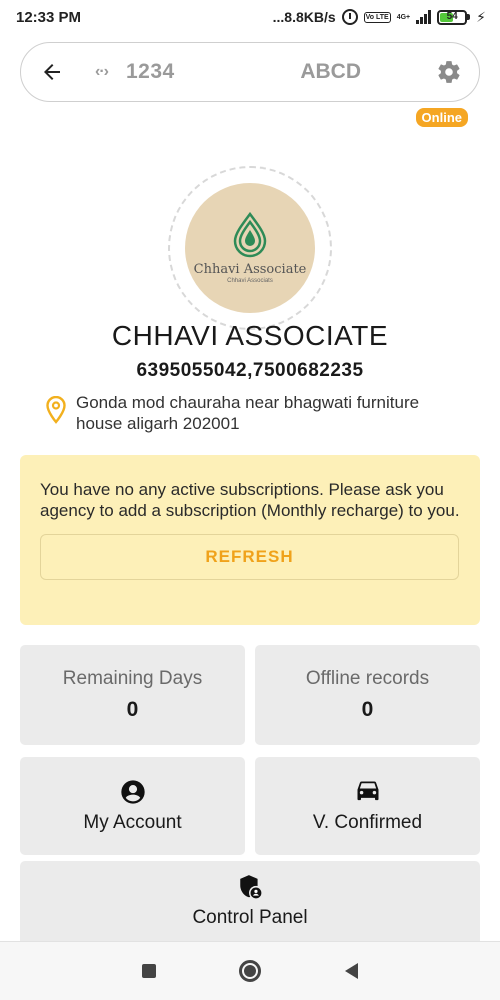 This screenshot has height=1000, width=500. Describe the element at coordinates (367, 709) in the screenshot. I see `offline-records-value: 0` at that location.